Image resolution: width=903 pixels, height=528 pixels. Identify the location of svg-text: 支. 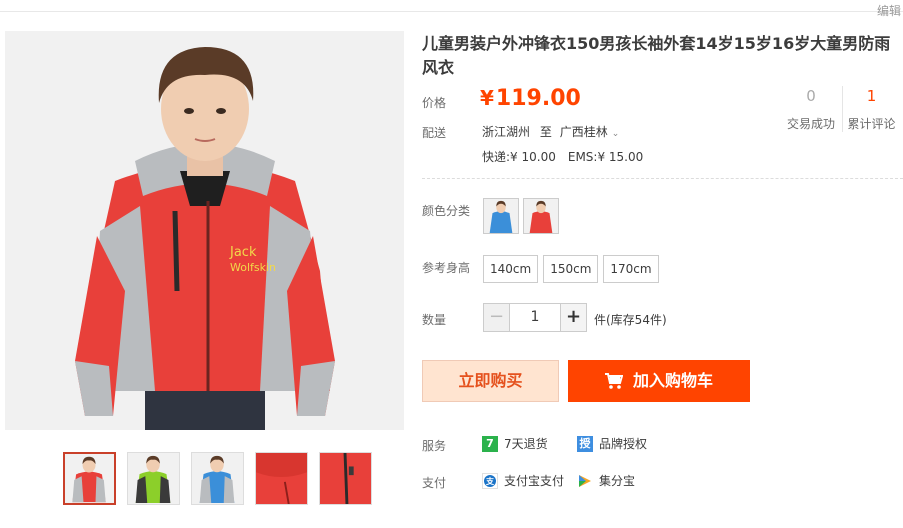
(490, 481).